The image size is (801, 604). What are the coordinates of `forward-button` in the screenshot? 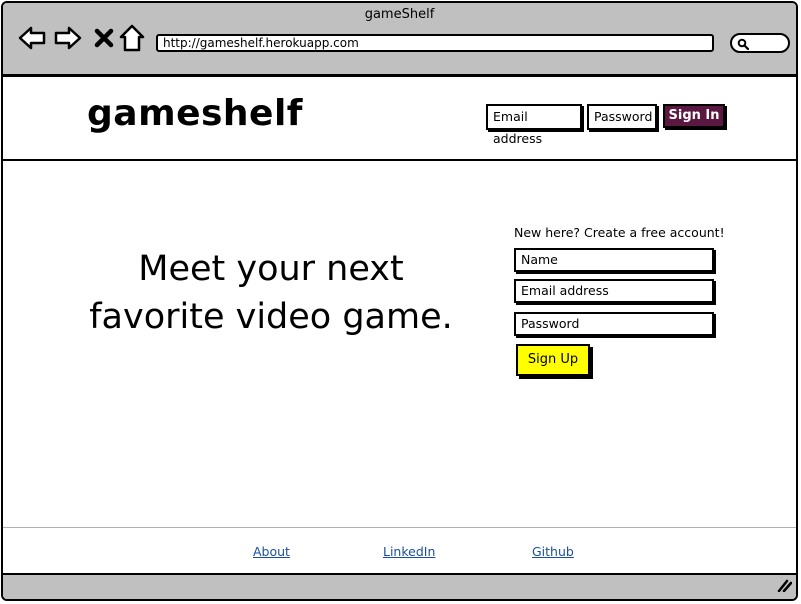 It's located at (68, 40).